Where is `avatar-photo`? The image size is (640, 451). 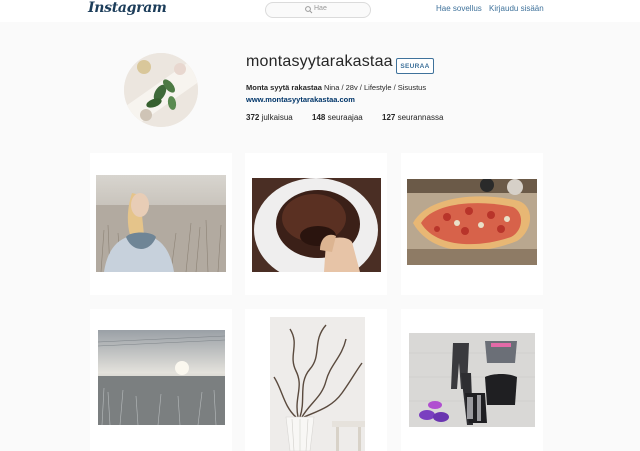
avatar-photo is located at coordinates (161, 90).